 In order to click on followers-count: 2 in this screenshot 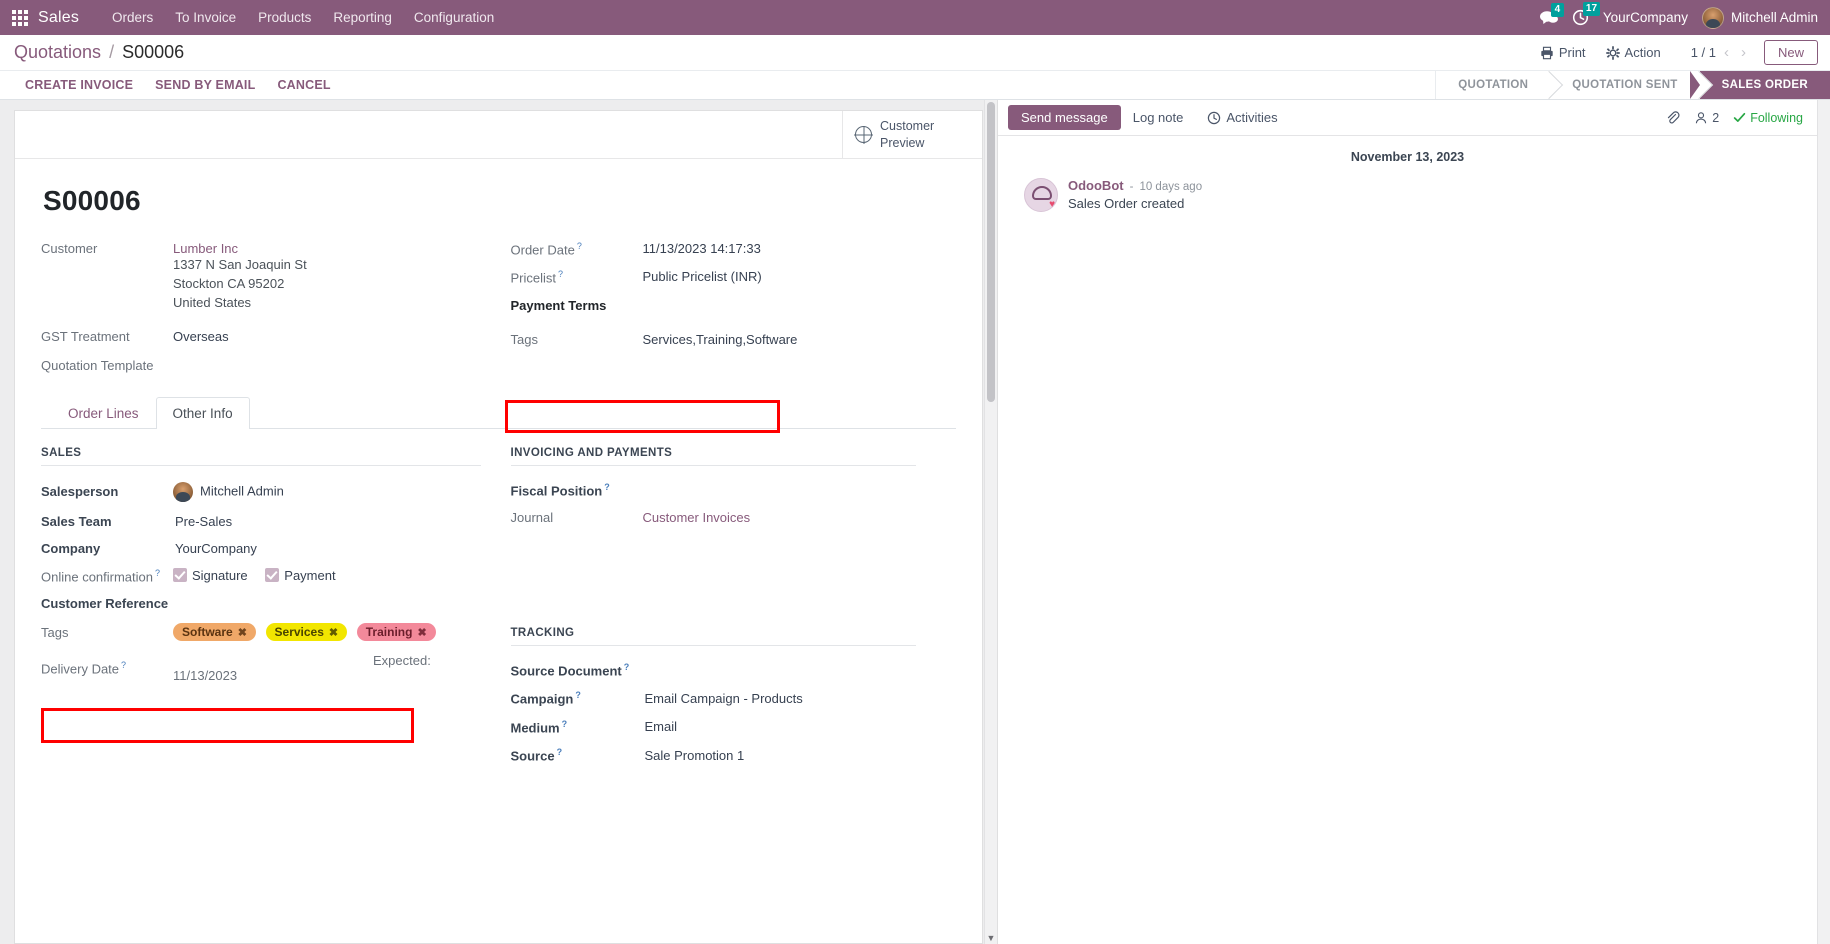, I will do `click(1716, 117)`.